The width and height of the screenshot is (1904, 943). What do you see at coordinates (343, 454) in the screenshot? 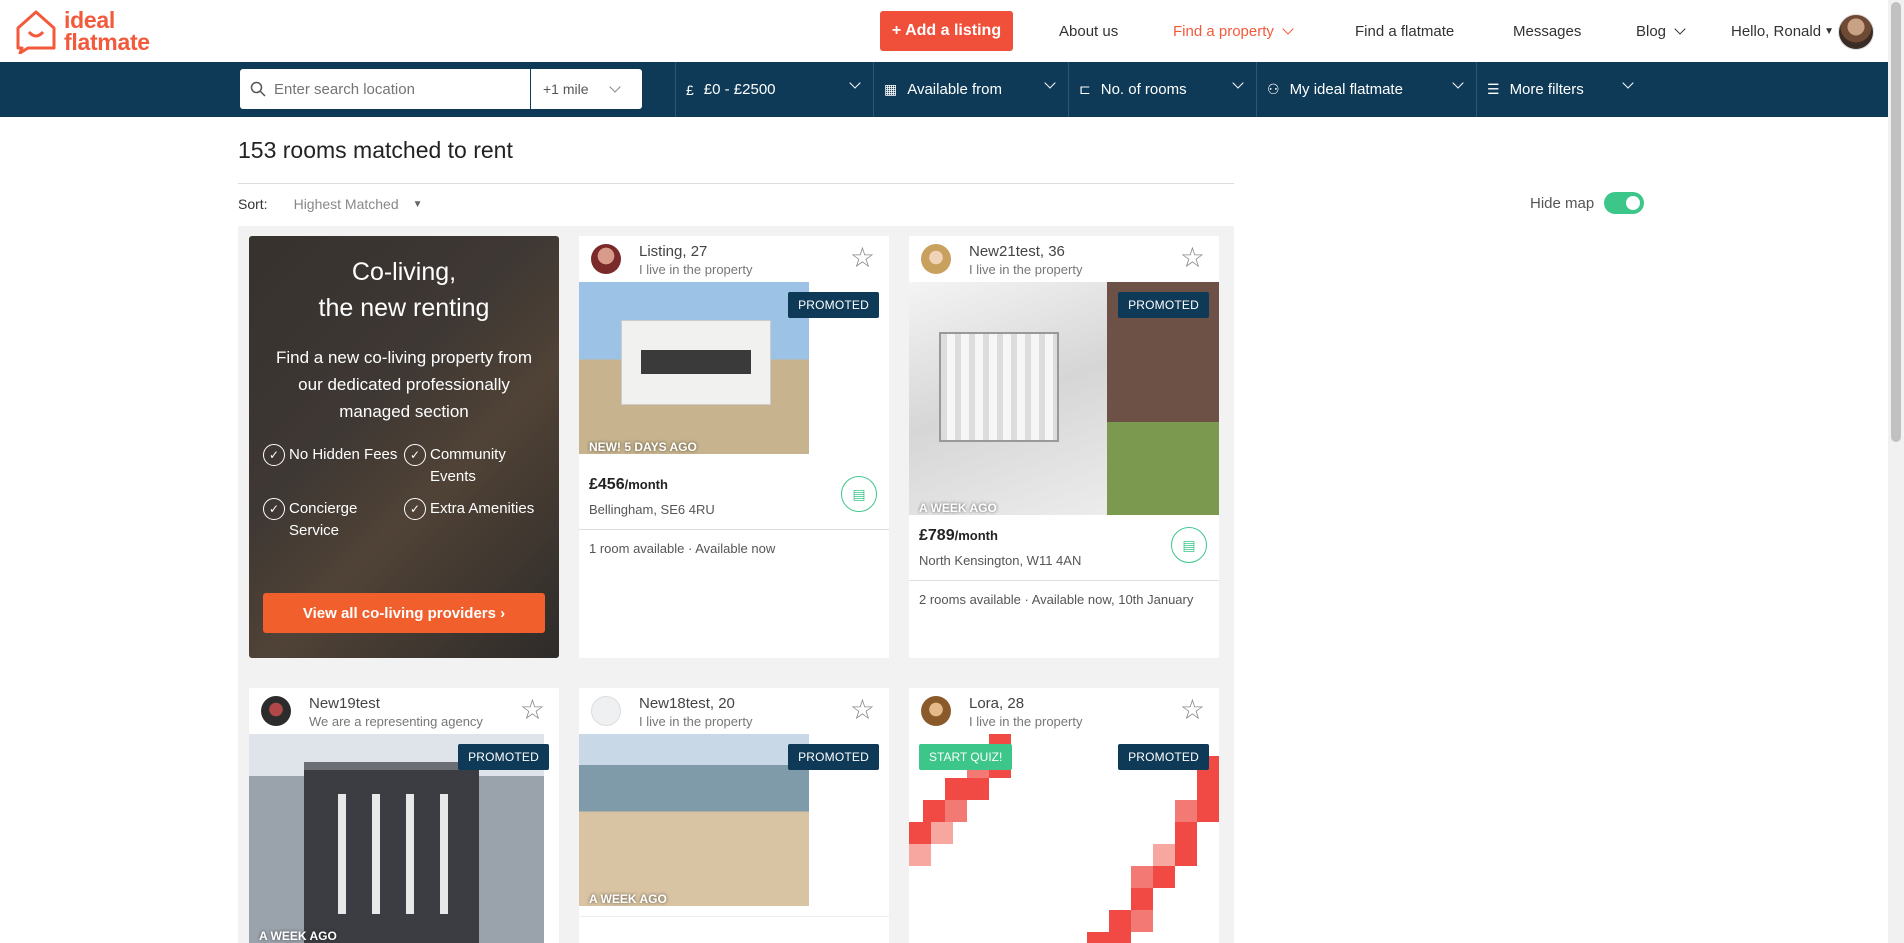
I see `promo-feature-label: No Hidden Fees` at bounding box center [343, 454].